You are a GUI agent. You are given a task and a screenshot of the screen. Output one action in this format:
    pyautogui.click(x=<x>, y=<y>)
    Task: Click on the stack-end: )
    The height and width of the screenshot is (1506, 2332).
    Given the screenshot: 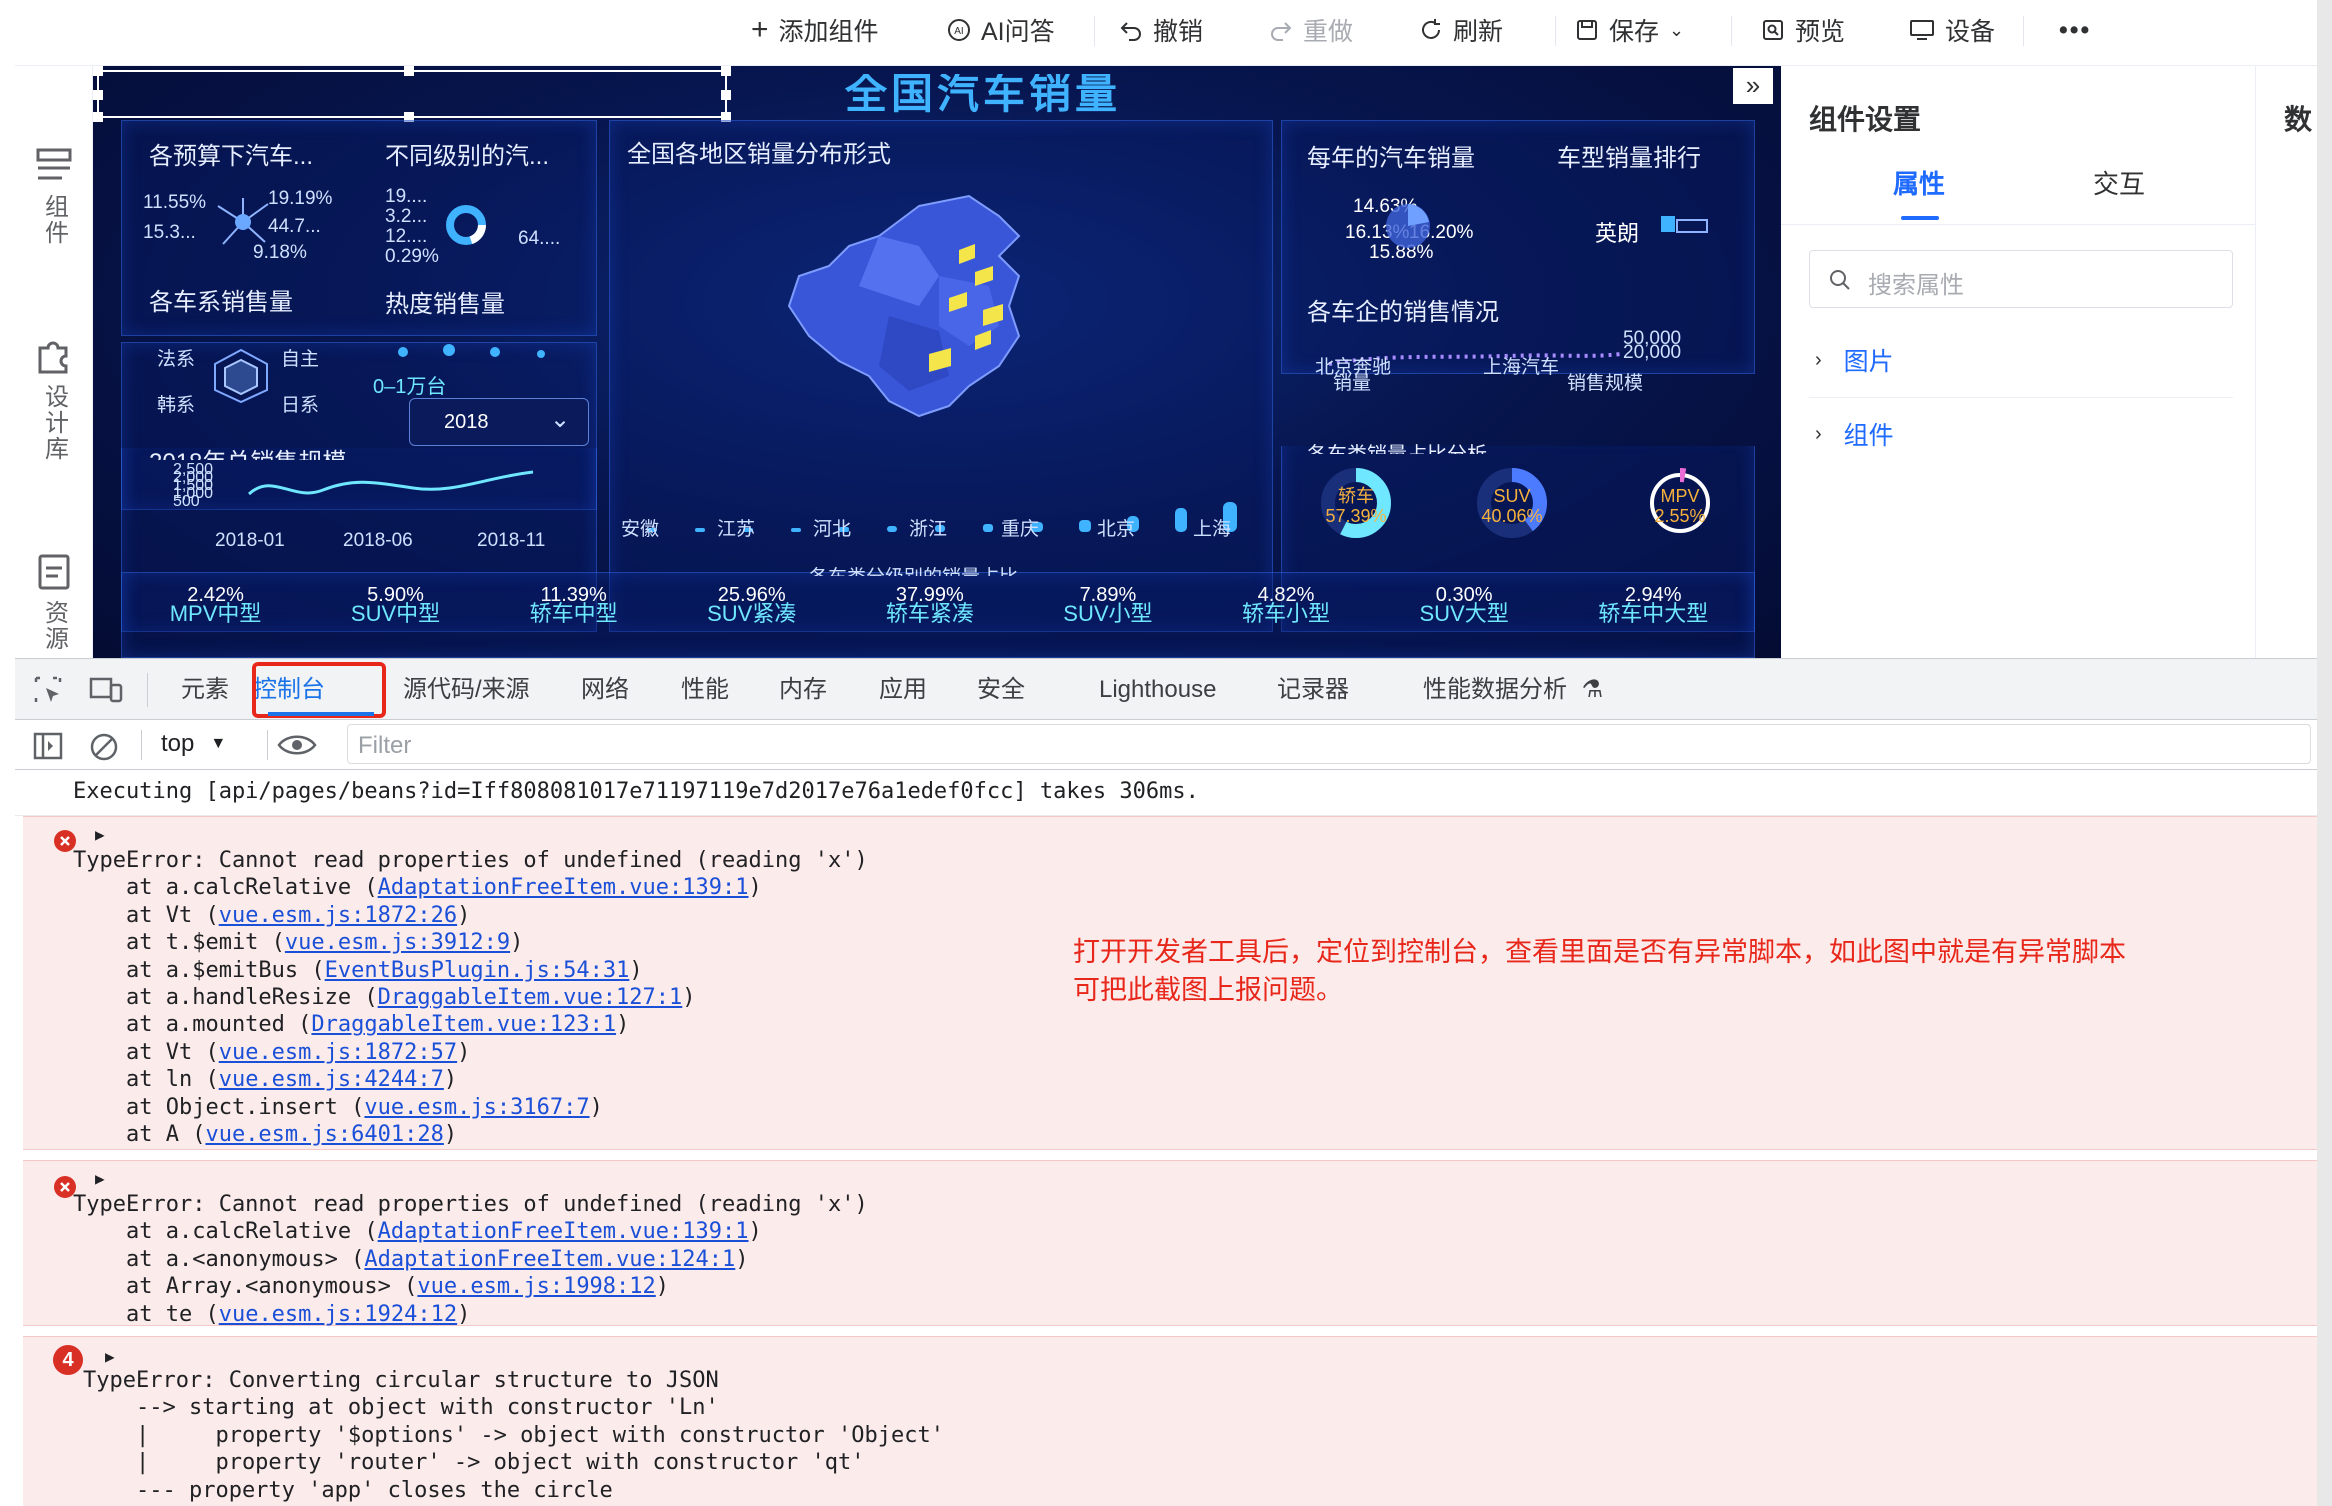 What is the action you would take?
    pyautogui.click(x=623, y=1025)
    